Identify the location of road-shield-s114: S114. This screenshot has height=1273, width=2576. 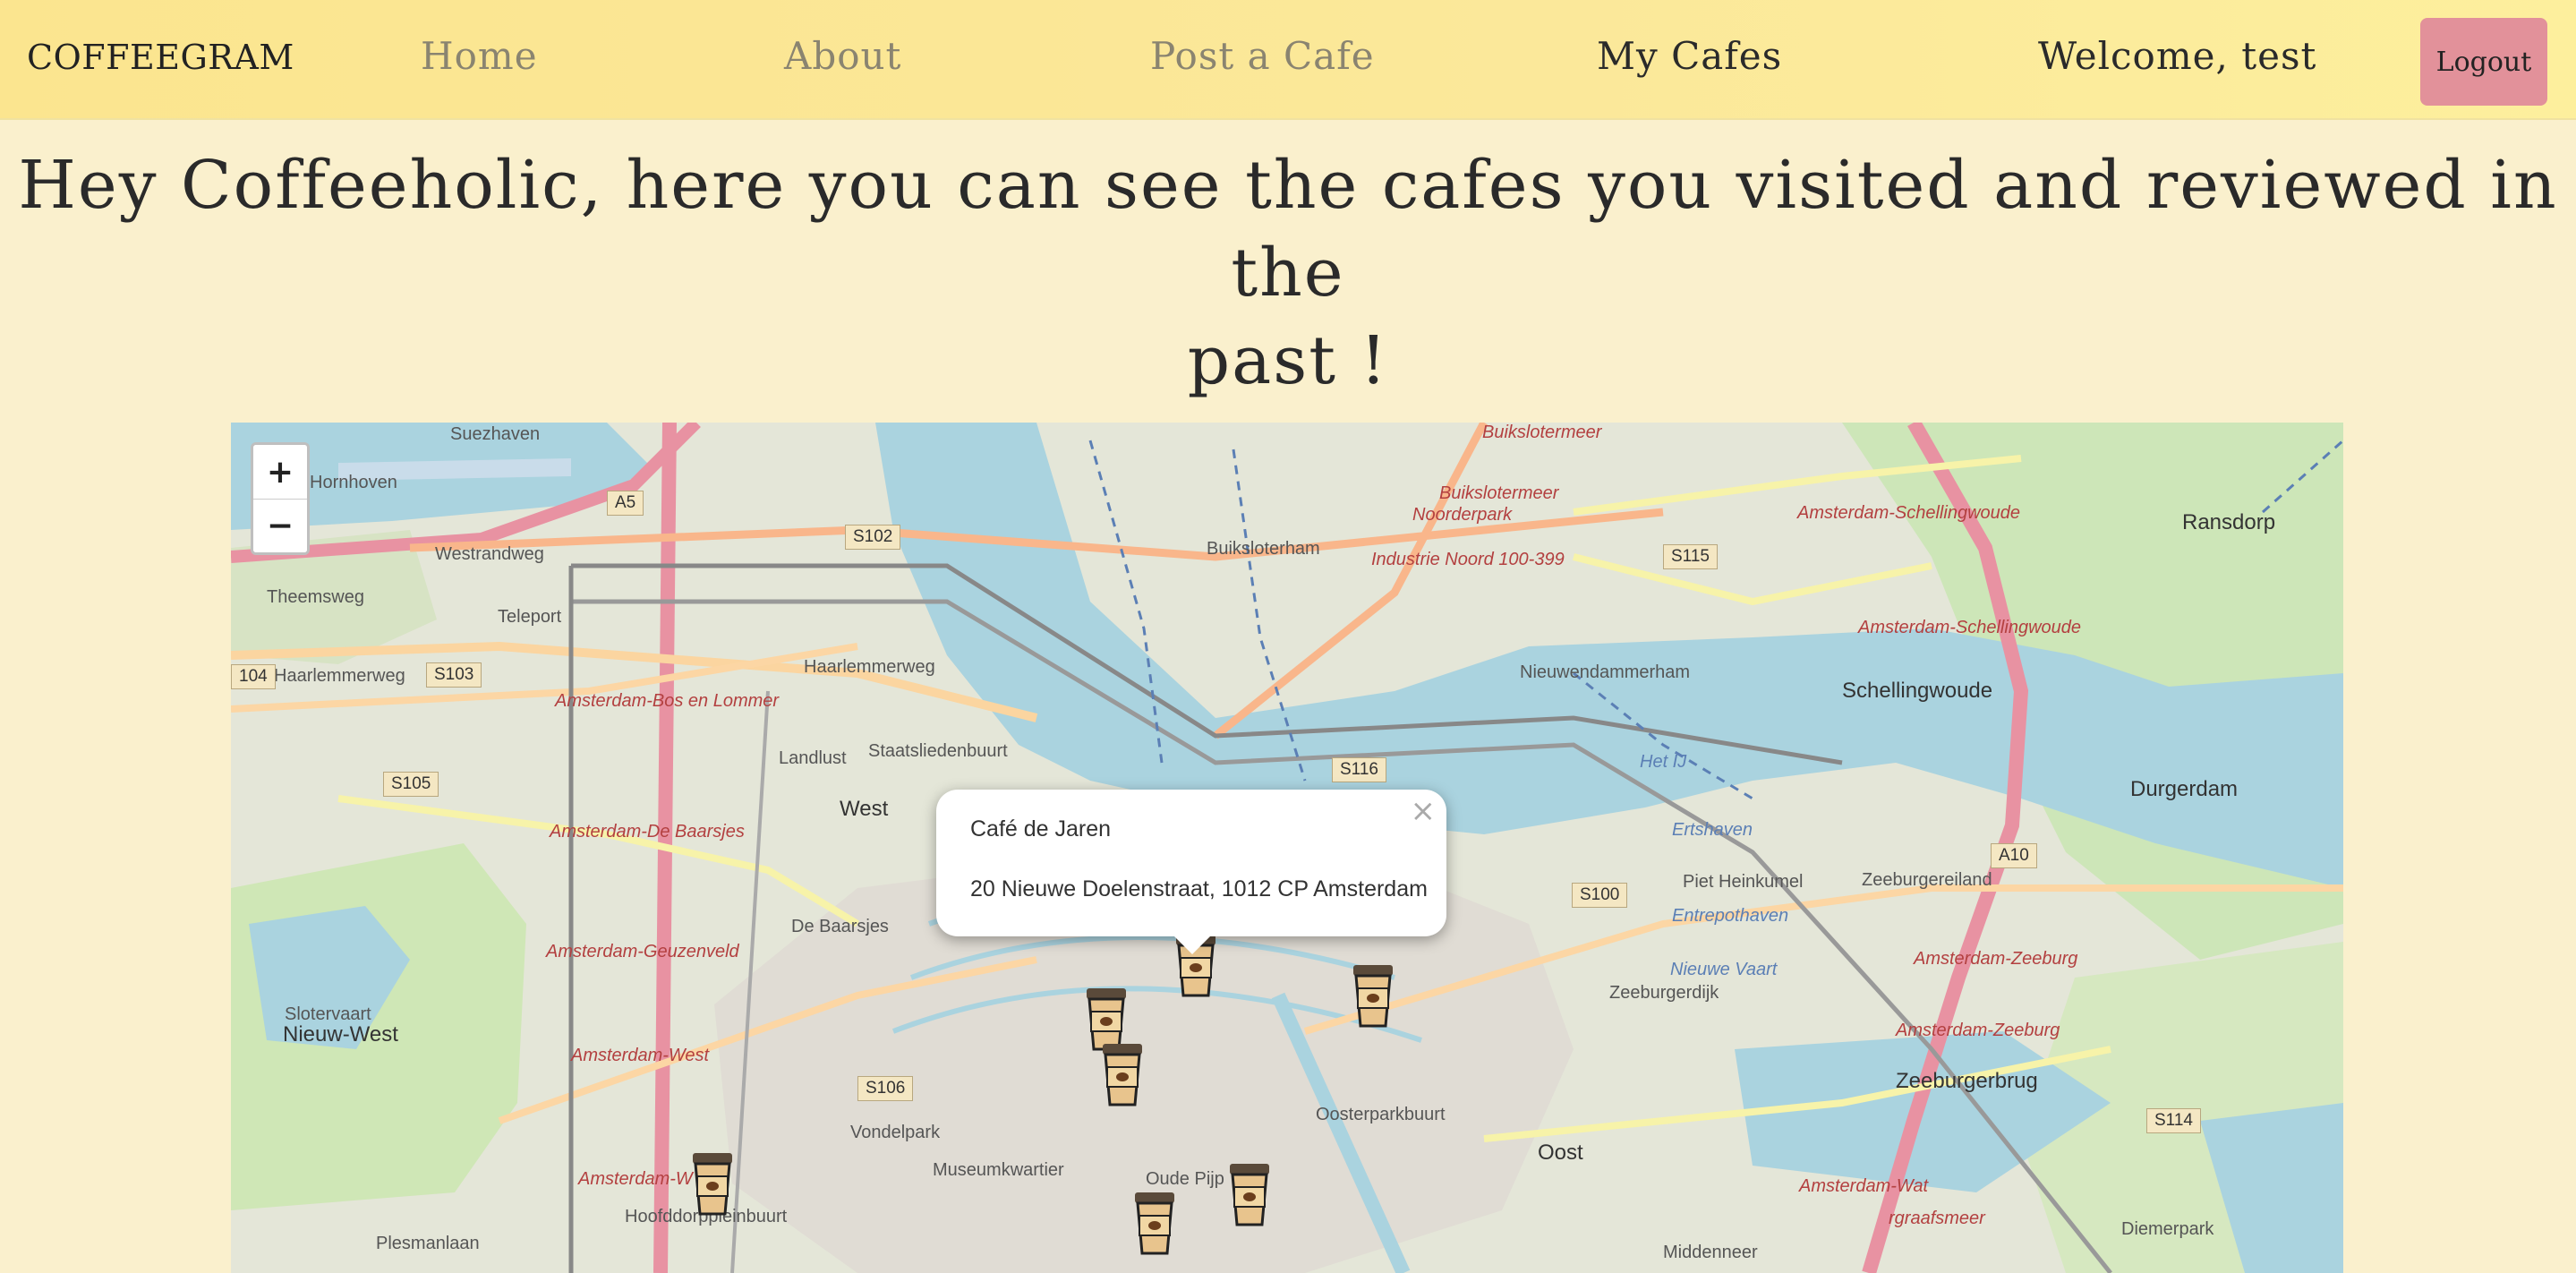
(2173, 1120).